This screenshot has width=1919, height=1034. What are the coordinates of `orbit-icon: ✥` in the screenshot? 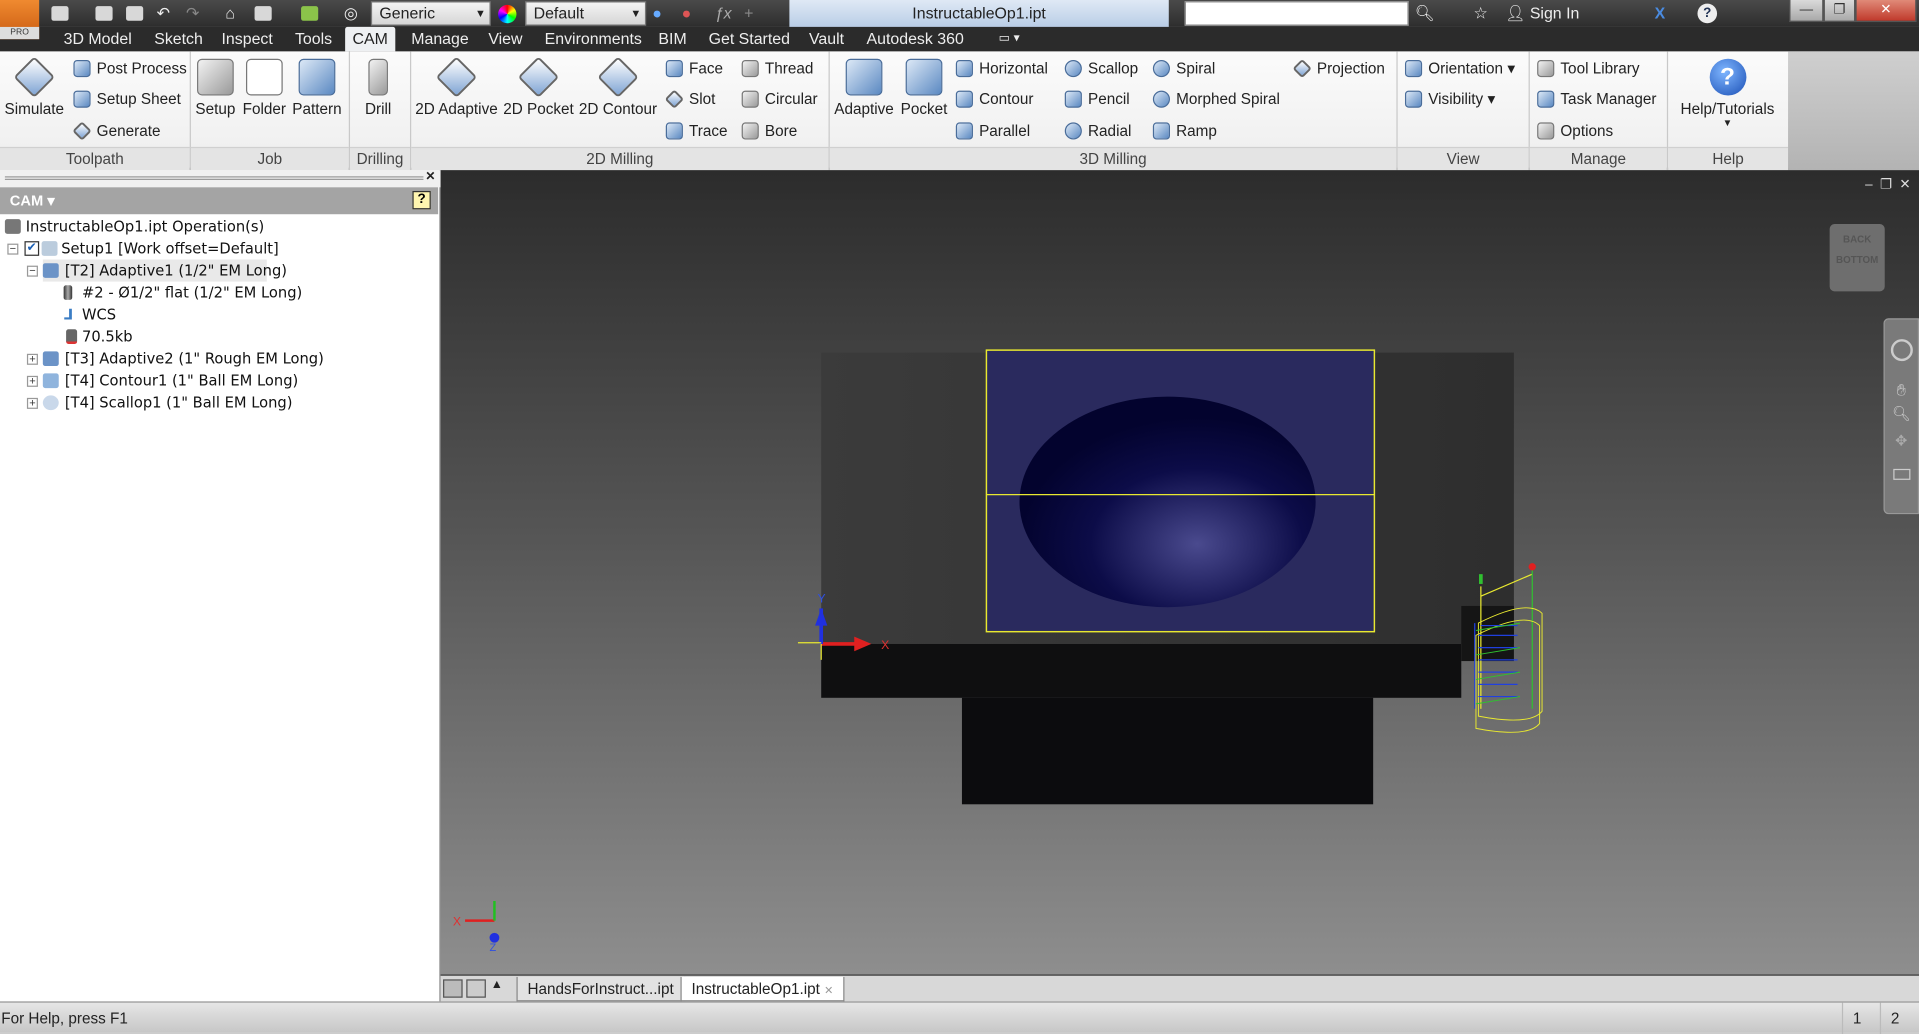 It's located at (1901, 440).